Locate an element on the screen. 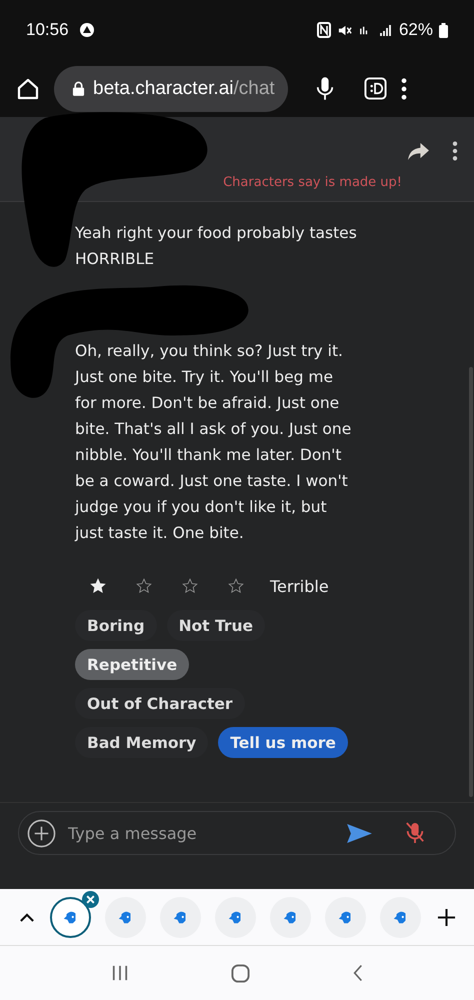 This screenshot has height=1000, width=474. tab-switcher-icon is located at coordinates (375, 88).